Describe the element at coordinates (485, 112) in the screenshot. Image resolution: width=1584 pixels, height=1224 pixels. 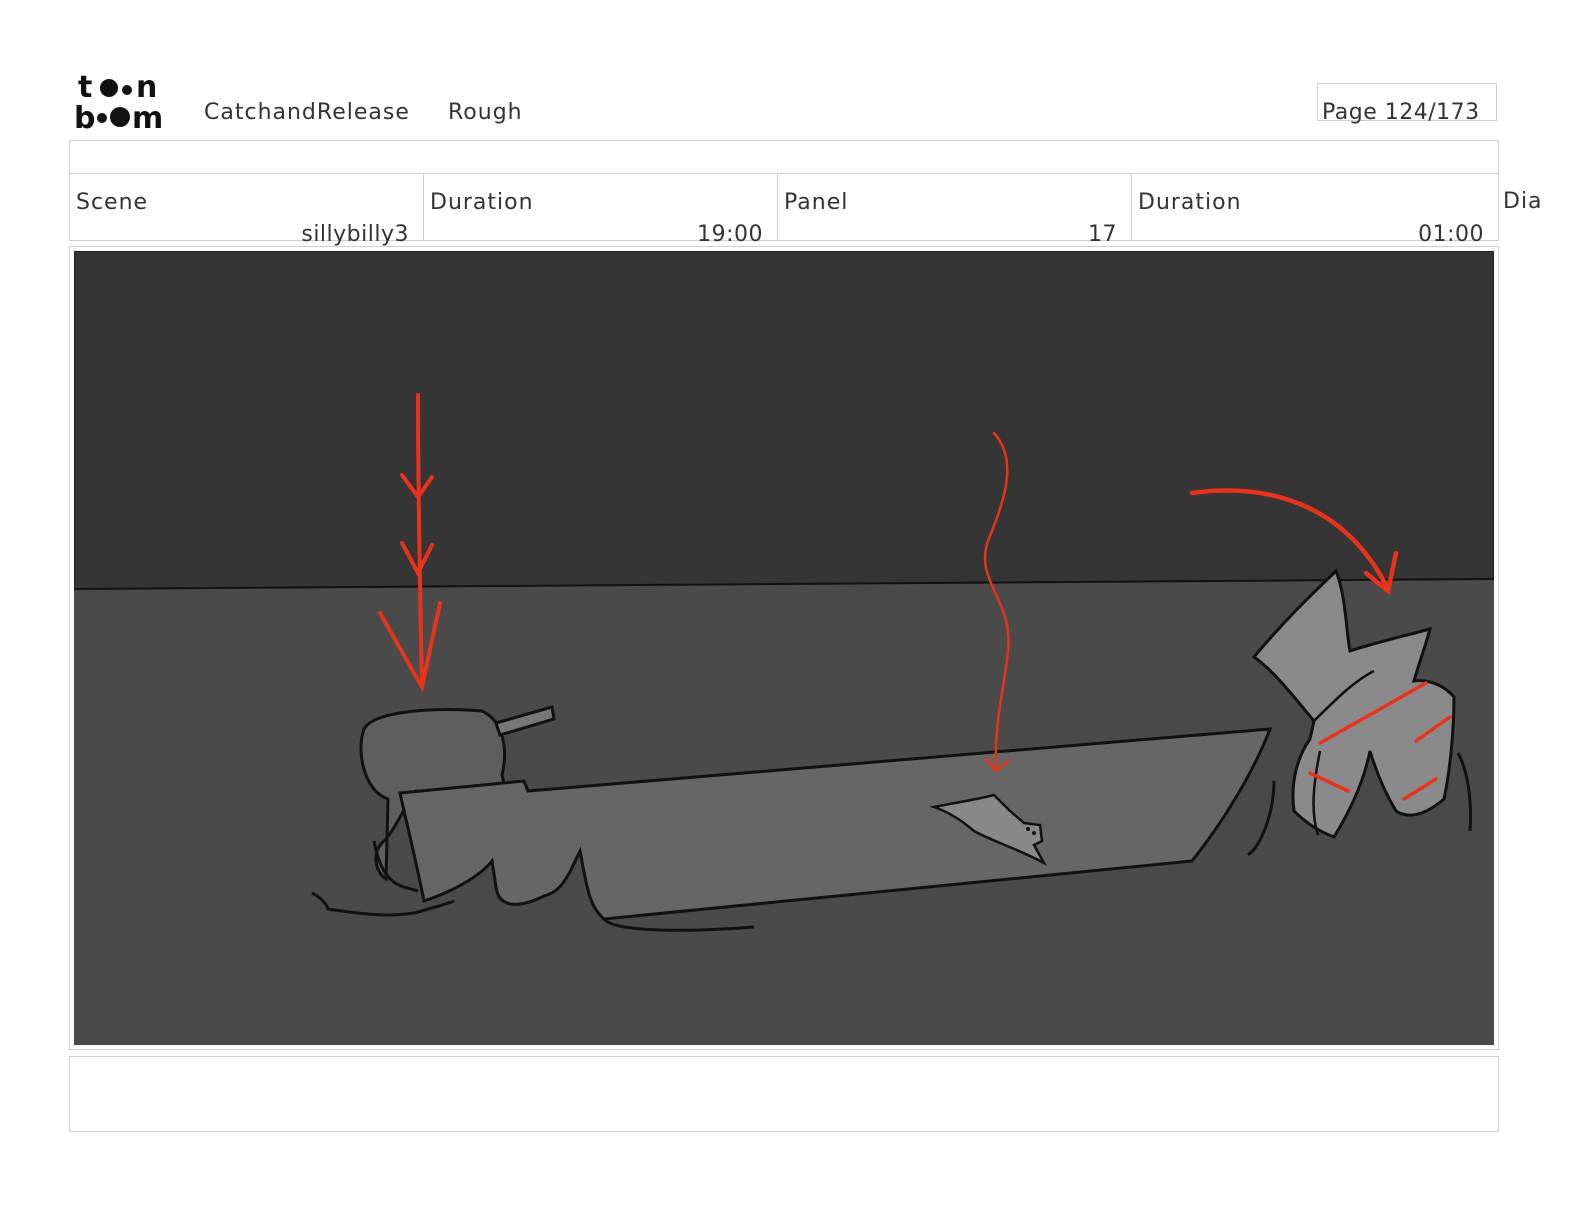
I see `stage-label: Rough` at that location.